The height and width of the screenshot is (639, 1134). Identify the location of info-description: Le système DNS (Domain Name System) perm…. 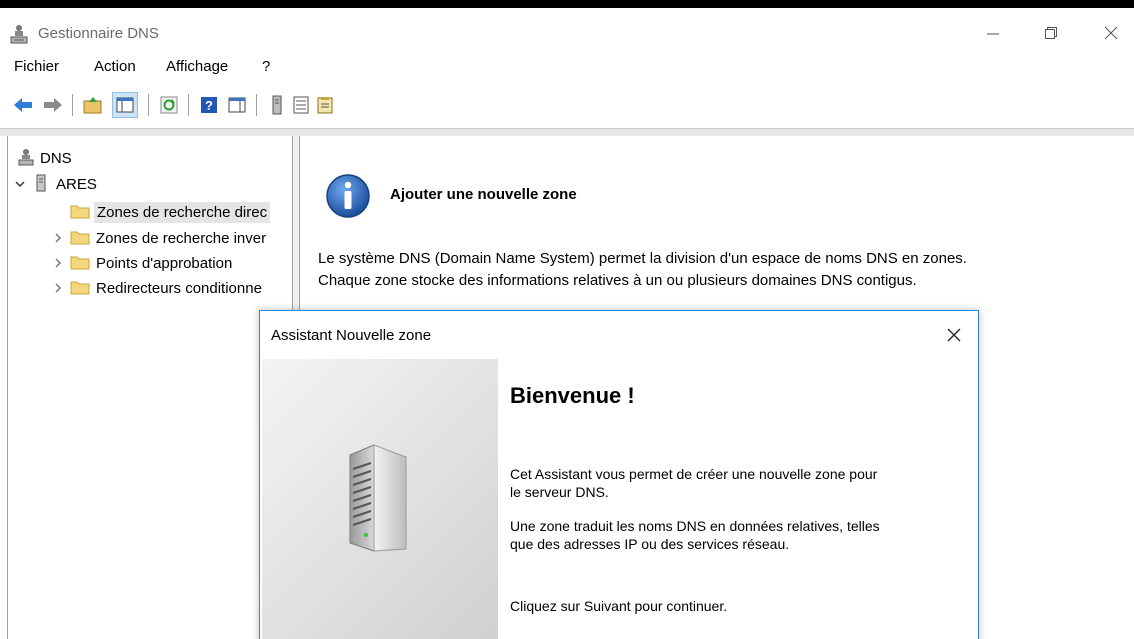
(642, 270).